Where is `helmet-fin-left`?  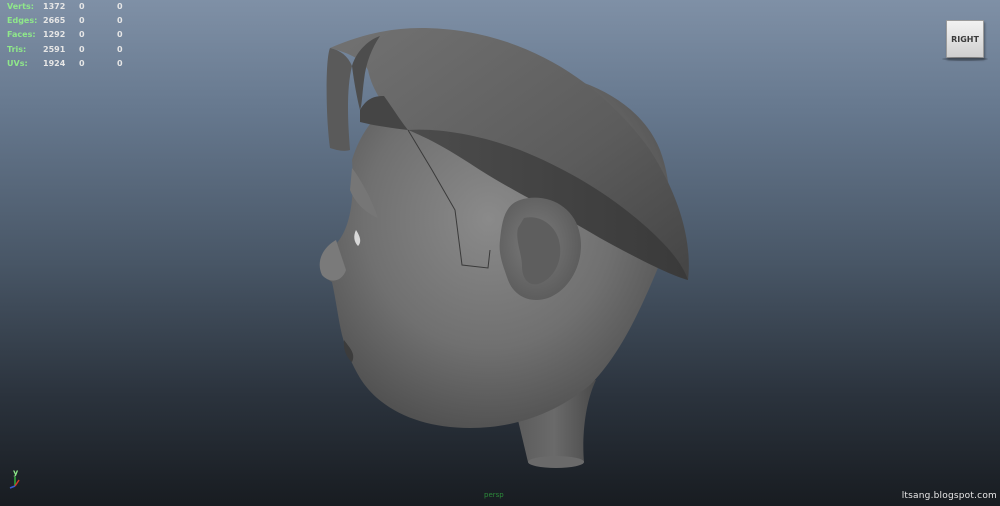 helmet-fin-left is located at coordinates (339, 99).